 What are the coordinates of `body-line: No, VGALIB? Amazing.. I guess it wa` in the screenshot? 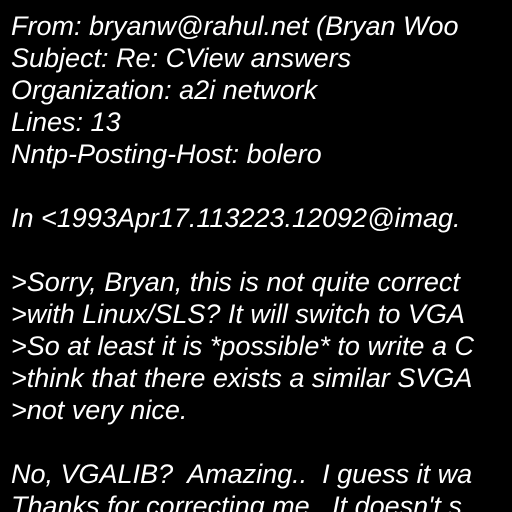 It's located at (242, 474).